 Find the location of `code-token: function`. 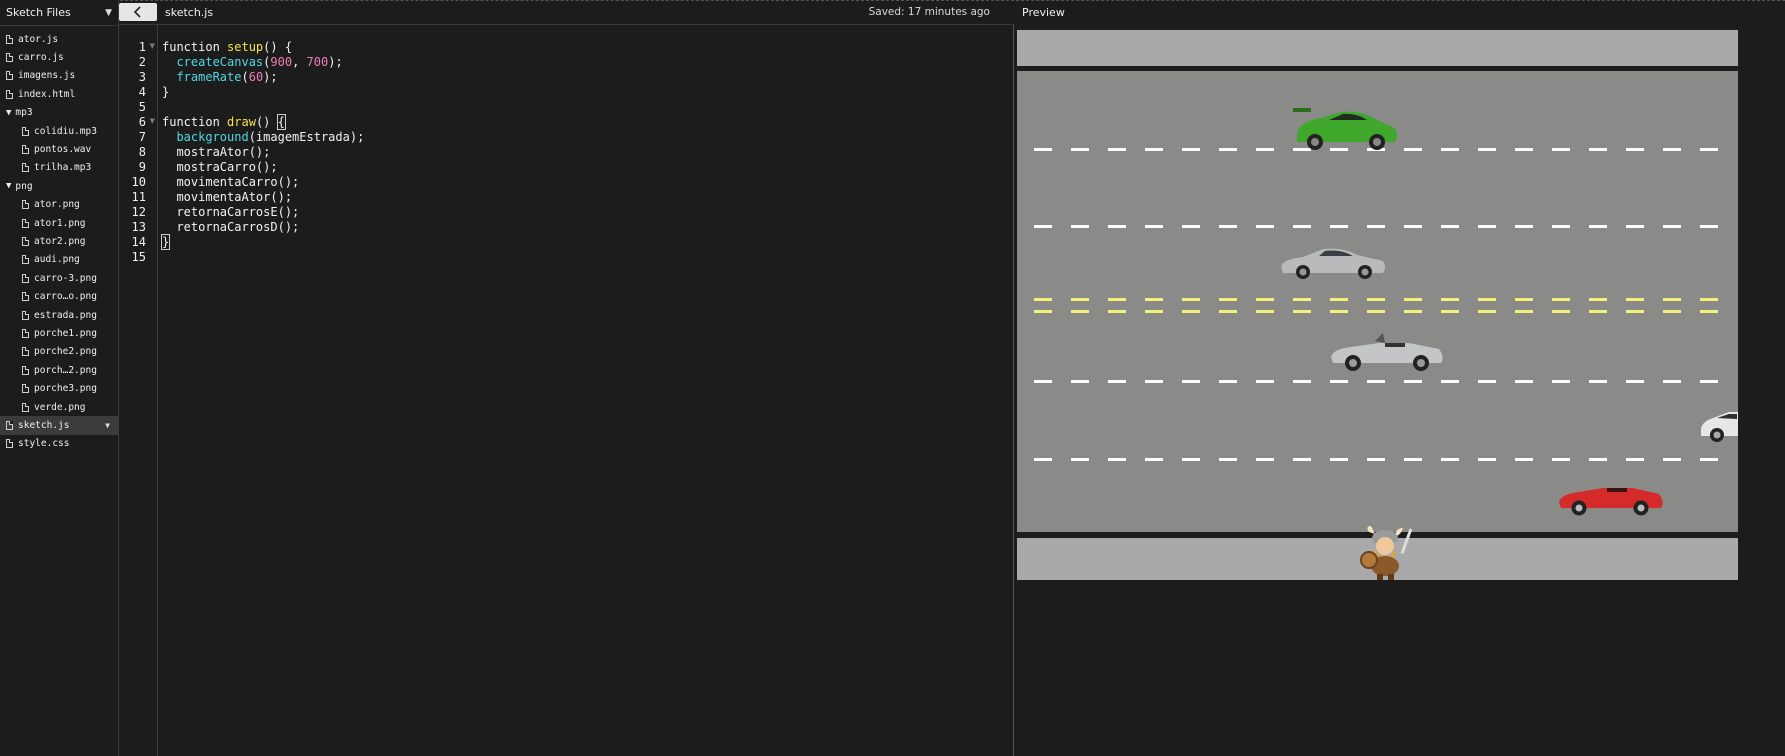

code-token: function is located at coordinates (195, 122).